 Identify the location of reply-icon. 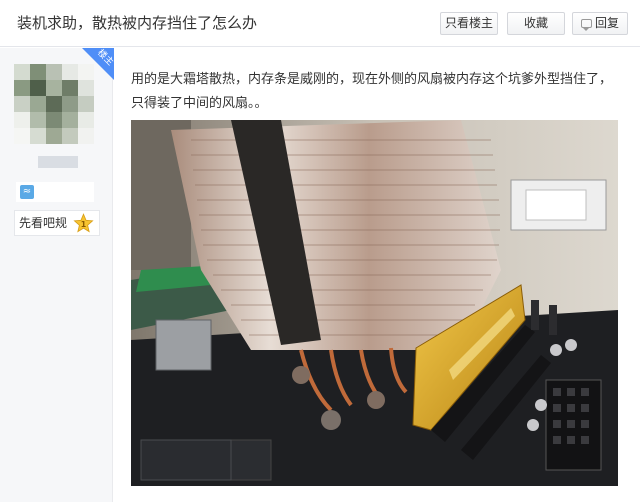
(586, 25).